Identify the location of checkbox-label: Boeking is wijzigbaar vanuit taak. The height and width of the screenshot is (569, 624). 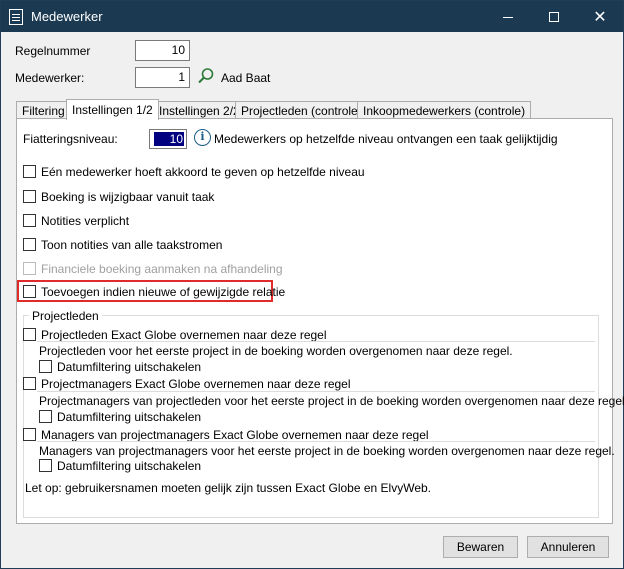
(128, 197).